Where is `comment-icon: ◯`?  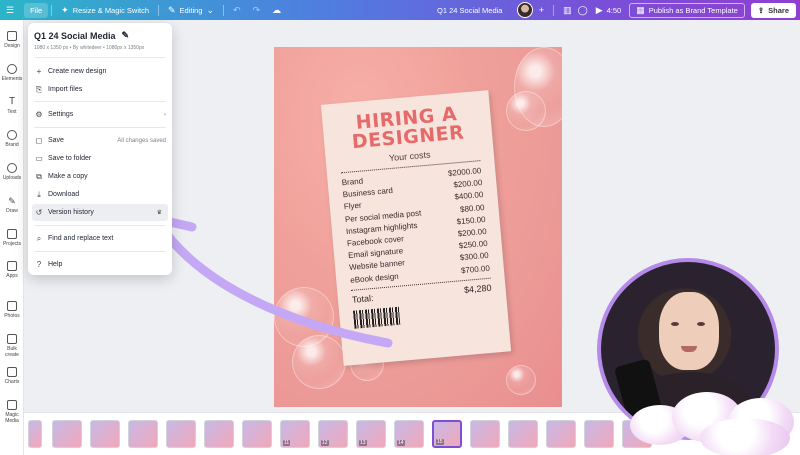
comment-icon: ◯ is located at coordinates (583, 10).